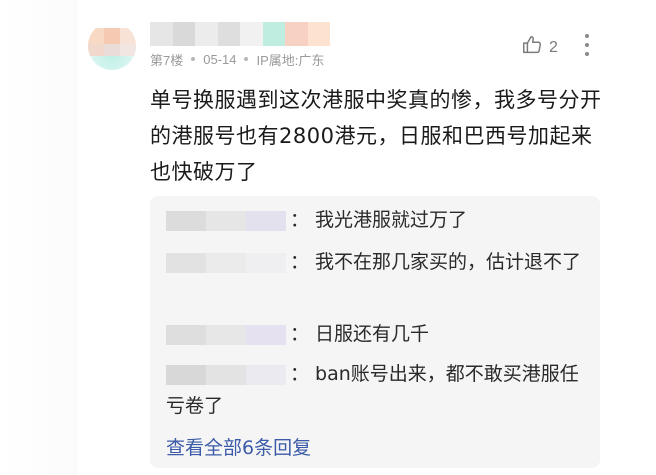 The height and width of the screenshot is (475, 656). I want to click on comment-meta: 第7楼 05-14 IP属地:广东, so click(237, 59).